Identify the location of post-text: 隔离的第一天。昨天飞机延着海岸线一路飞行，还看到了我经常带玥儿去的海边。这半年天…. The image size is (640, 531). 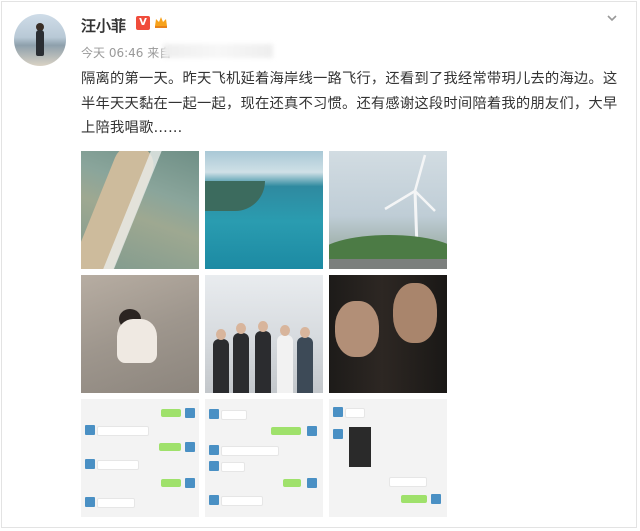
(349, 103).